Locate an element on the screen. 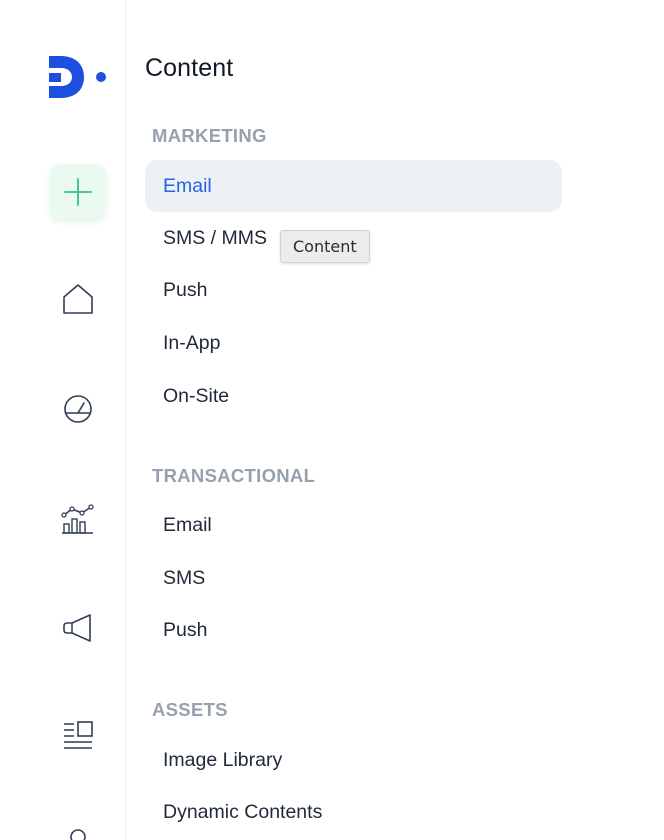 This screenshot has width=664, height=840. content-nav-button is located at coordinates (78, 736).